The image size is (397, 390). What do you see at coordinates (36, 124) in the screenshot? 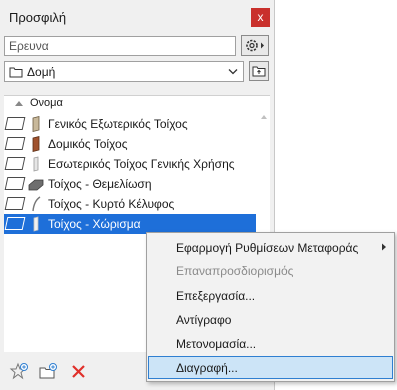
I see `wall-exterior-icon` at bounding box center [36, 124].